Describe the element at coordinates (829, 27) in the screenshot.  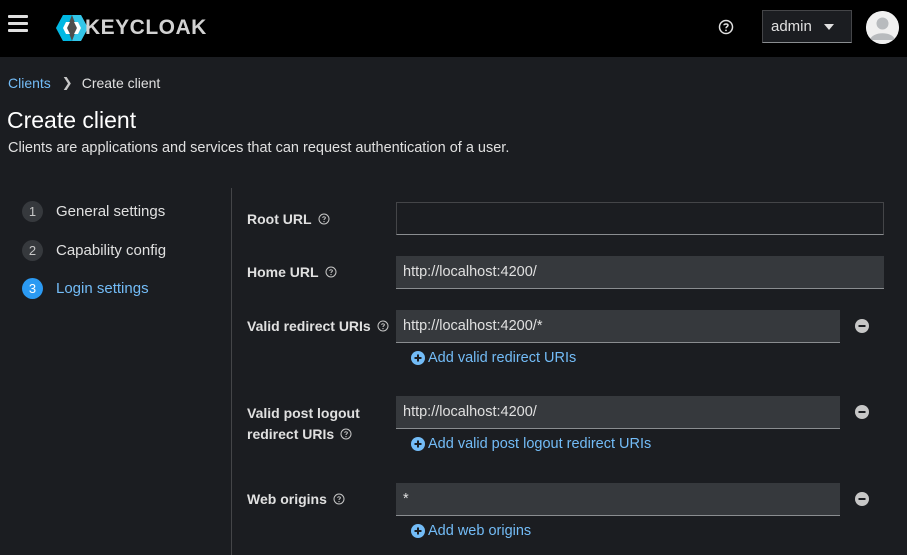
I see `caret-down-icon` at that location.